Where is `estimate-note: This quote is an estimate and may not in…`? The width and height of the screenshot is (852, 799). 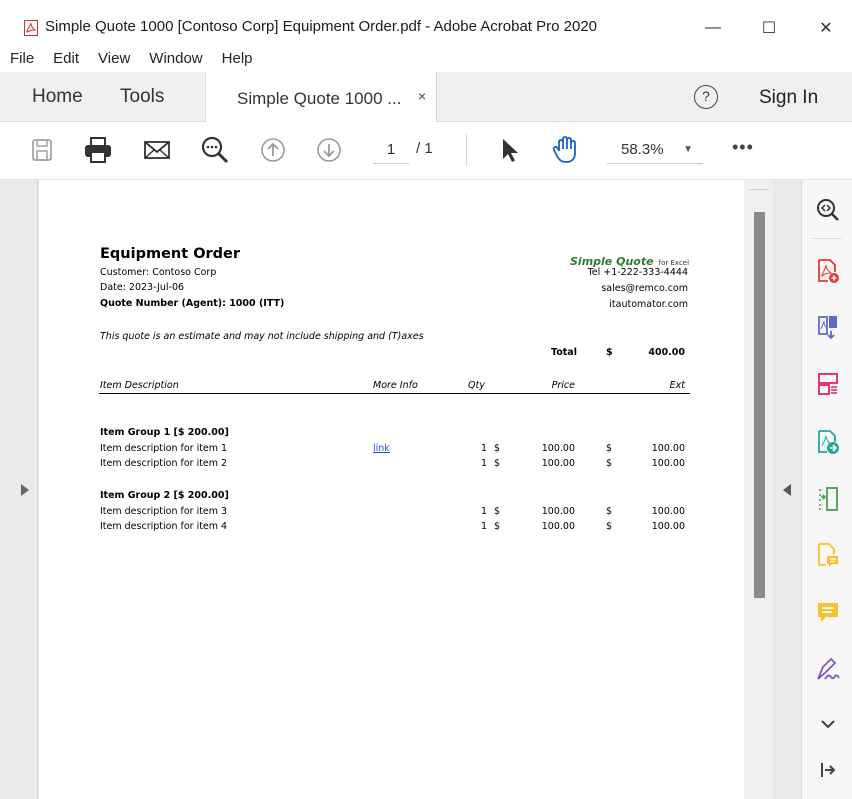
estimate-note: This quote is an estimate and may not in… is located at coordinates (262, 336).